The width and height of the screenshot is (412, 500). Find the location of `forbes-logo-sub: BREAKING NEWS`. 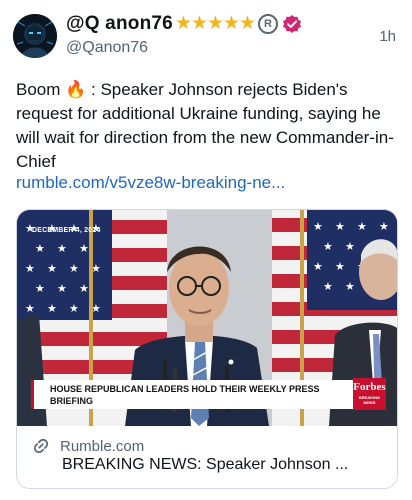

forbes-logo-sub: BREAKING NEWS is located at coordinates (369, 400).